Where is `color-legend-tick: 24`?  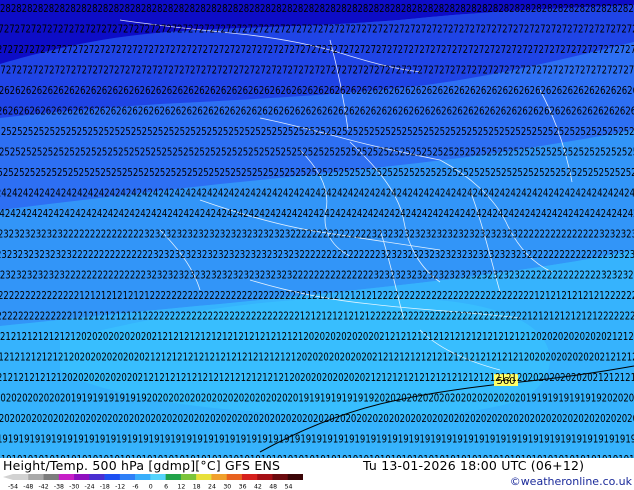 color-legend-tick: 24 is located at coordinates (212, 487).